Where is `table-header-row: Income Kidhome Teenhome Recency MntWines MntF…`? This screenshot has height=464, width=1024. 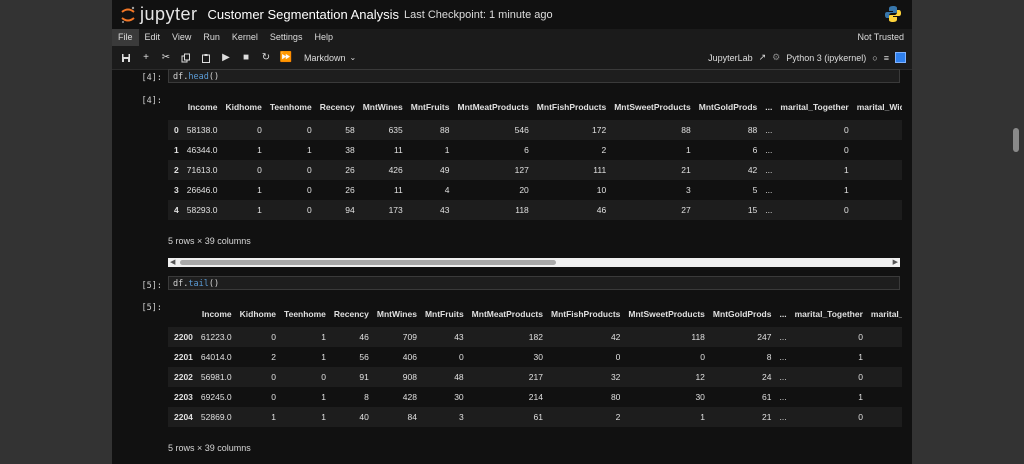 table-header-row: Income Kidhome Teenhome Recency MntWines MntF… is located at coordinates (535, 314).